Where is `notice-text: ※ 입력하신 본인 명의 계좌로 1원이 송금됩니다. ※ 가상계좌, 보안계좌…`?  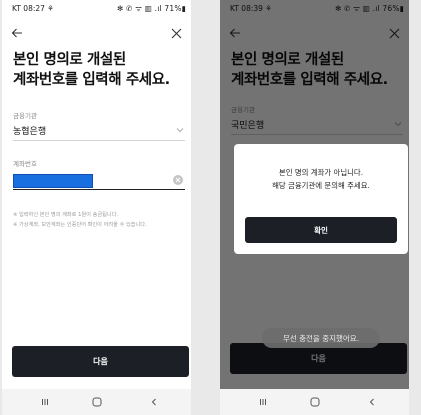
notice-text: ※ 입력하신 본인 명의 계좌로 1원이 송금됩니다. ※ 가상계좌, 보안계좌… is located at coordinates (101, 220).